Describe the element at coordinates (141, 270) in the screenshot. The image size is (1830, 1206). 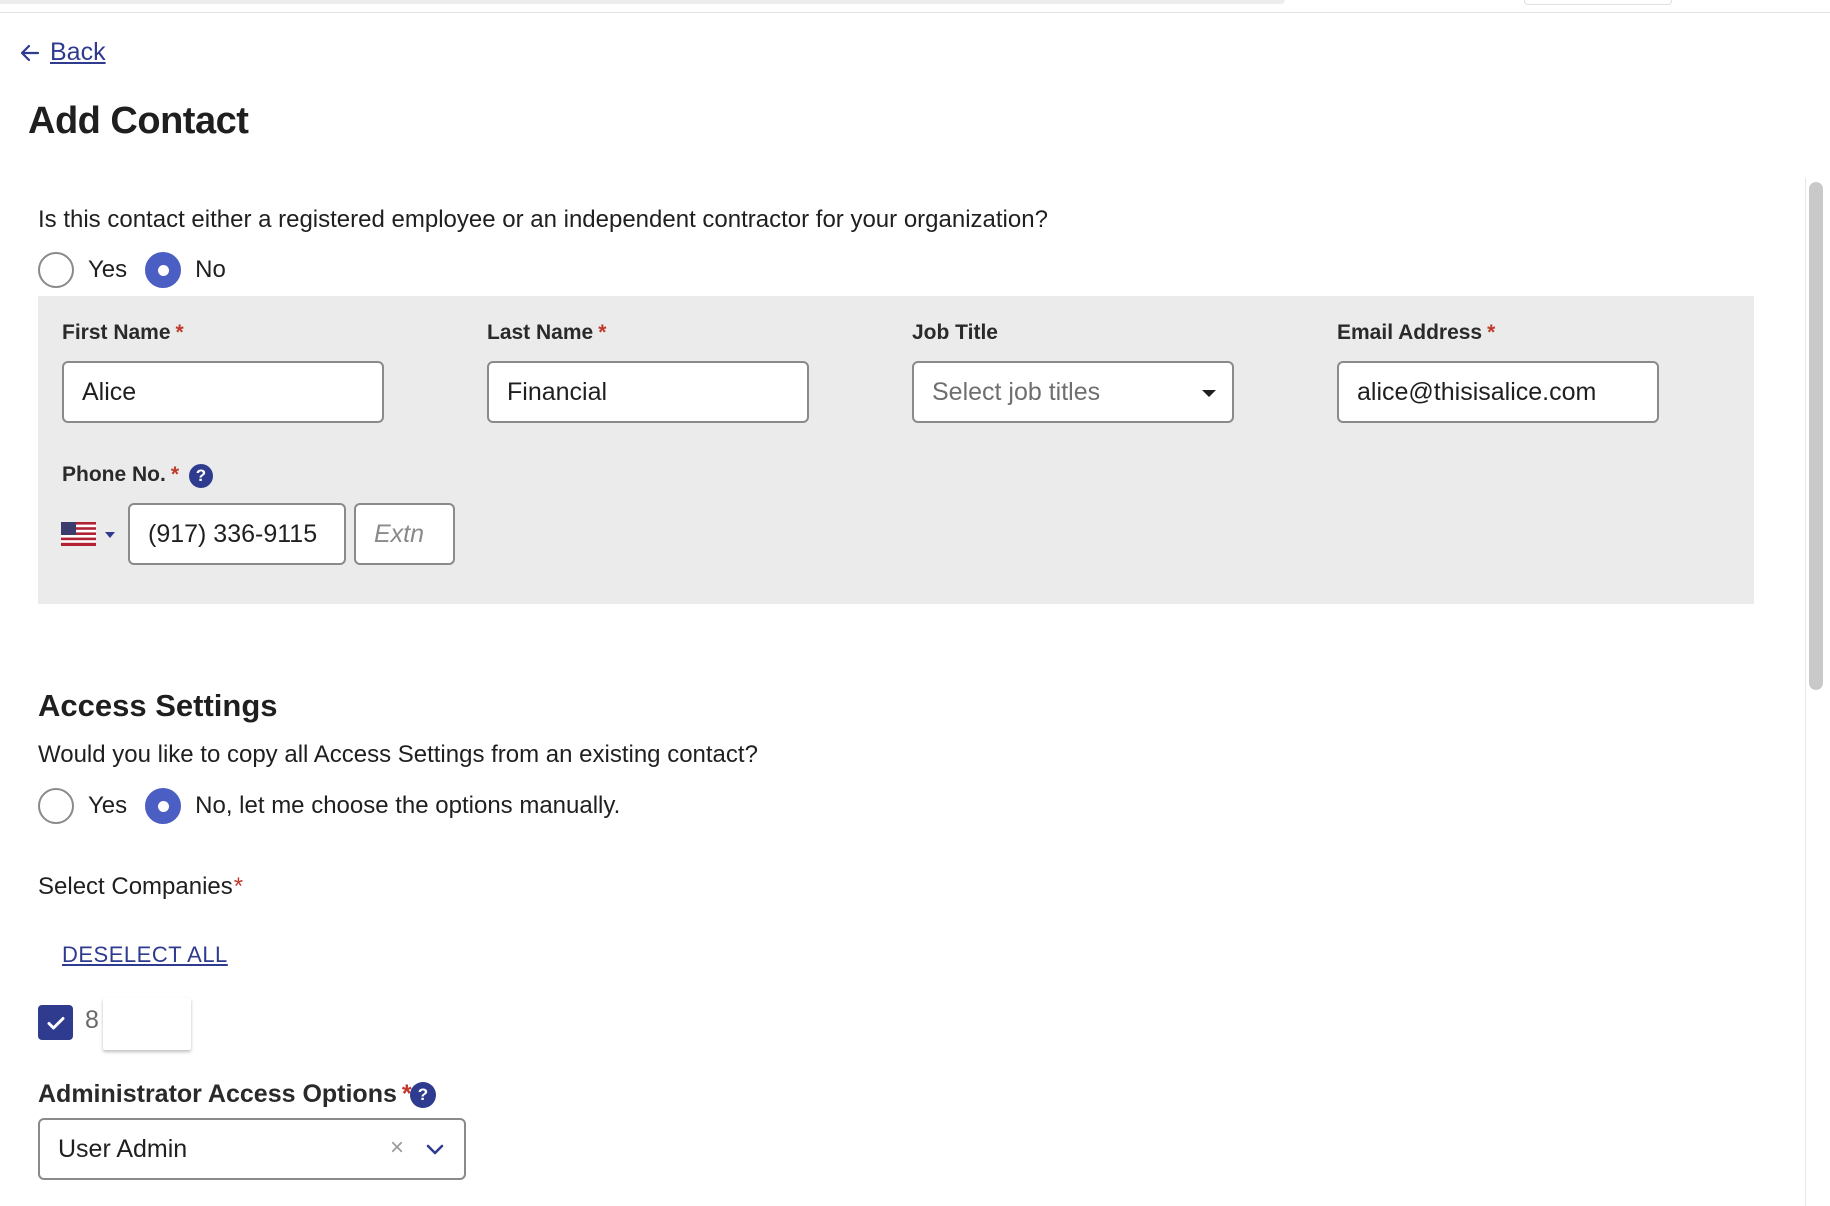
I see `employee-radio-group: Yes No` at that location.